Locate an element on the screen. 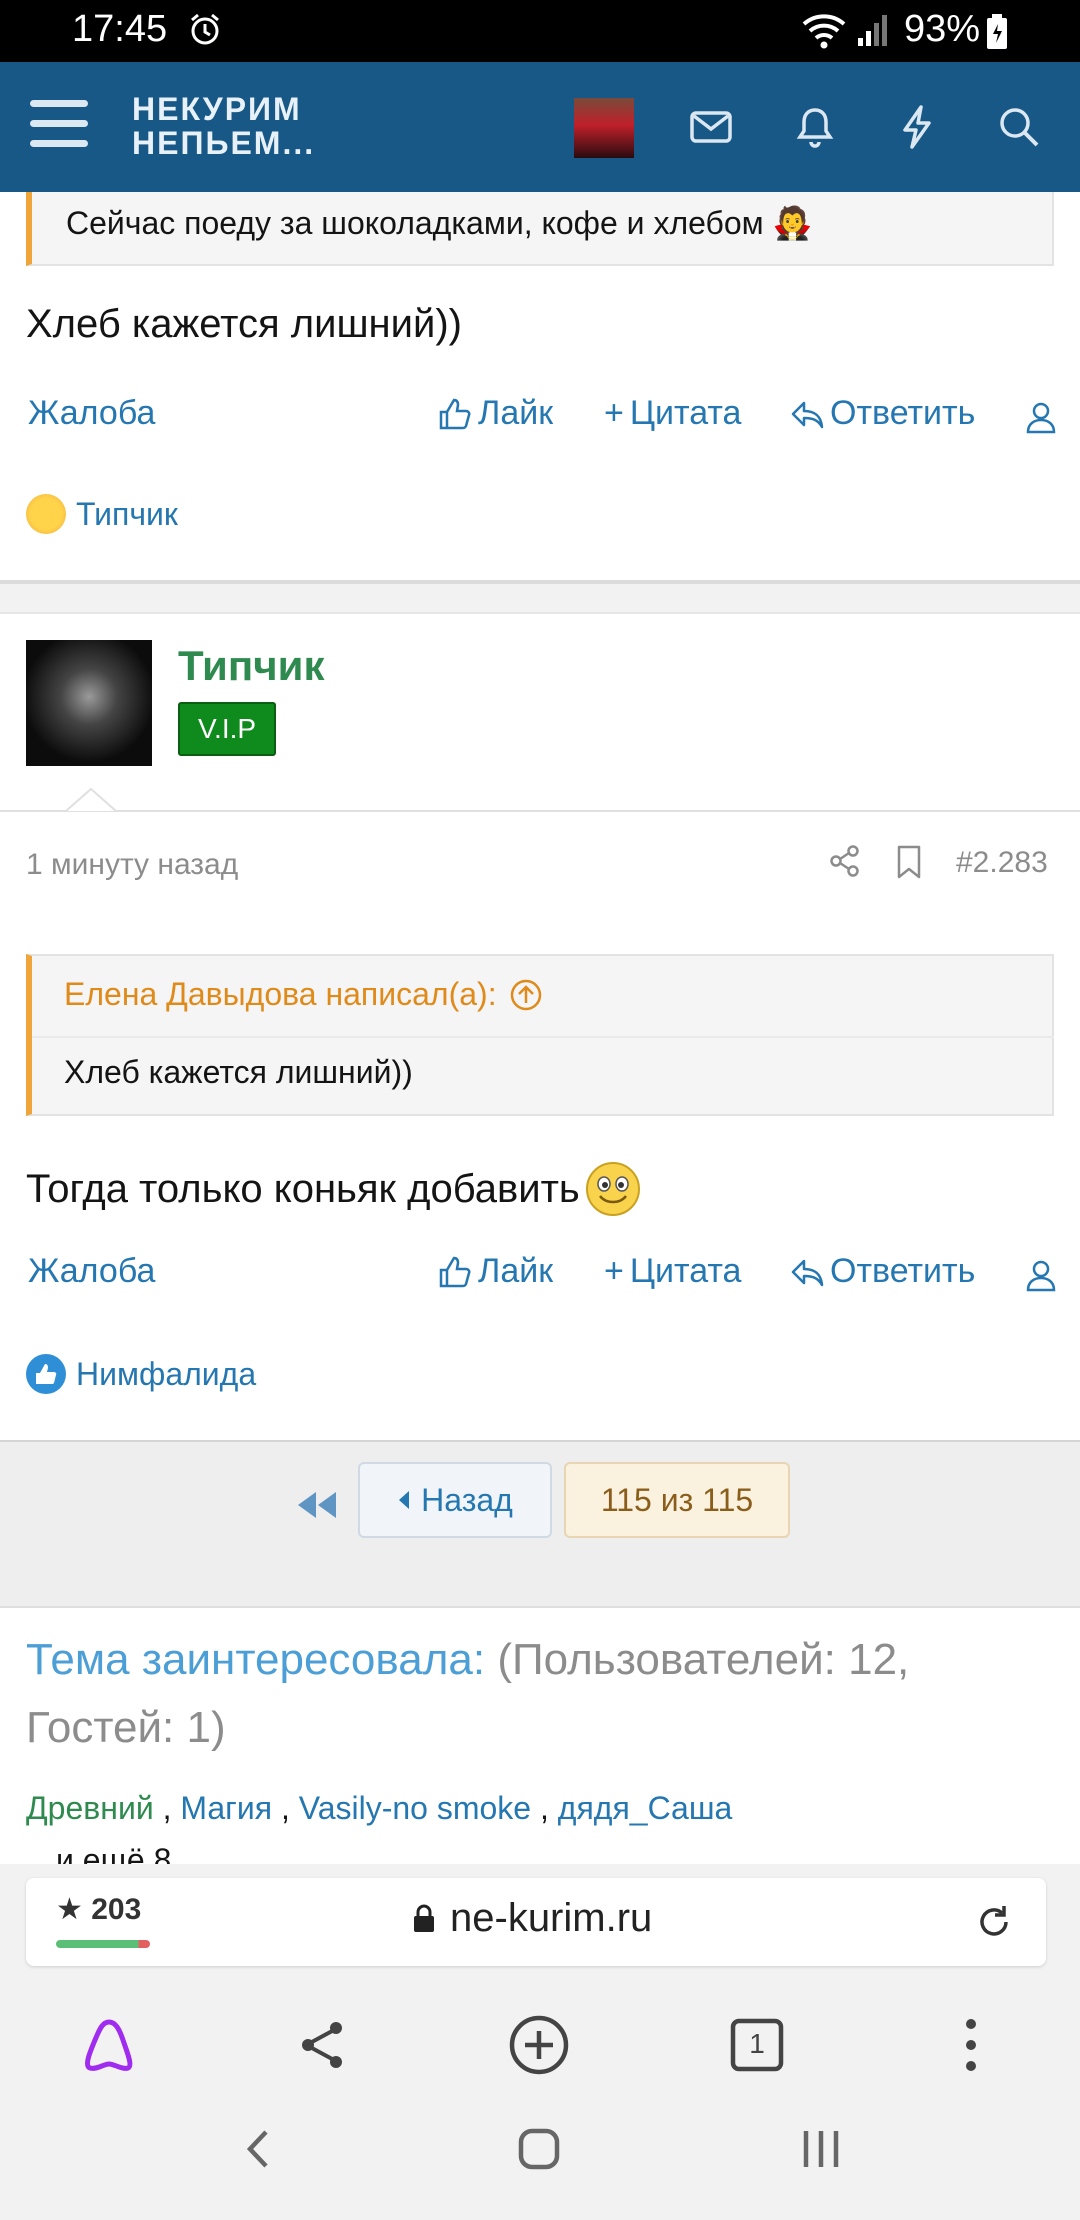 This screenshot has width=1080, height=2220. tabs-button: 1 is located at coordinates (757, 2045).